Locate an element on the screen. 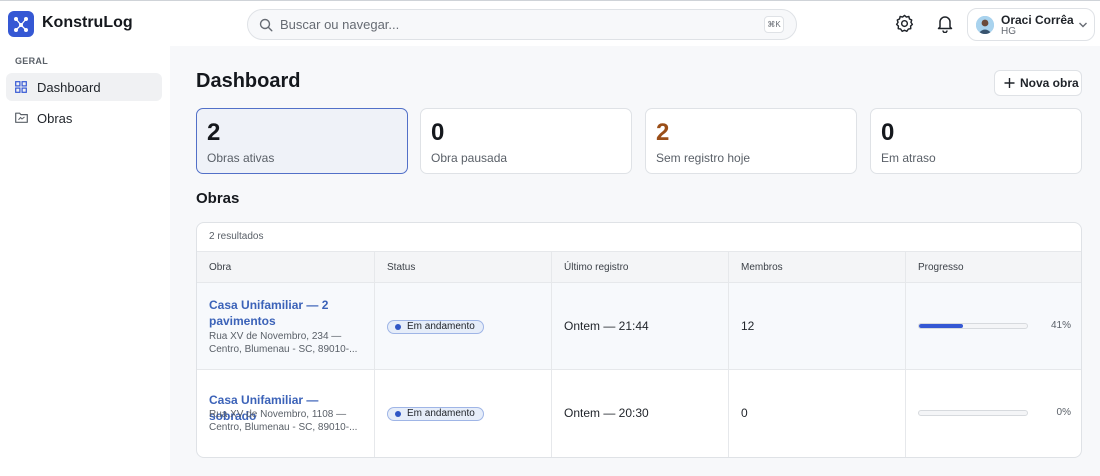  sidebar-item-label: Obras is located at coordinates (55, 118).